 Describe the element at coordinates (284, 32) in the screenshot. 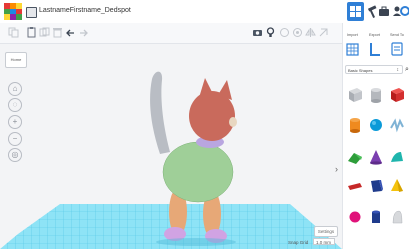

I see `shape-outline-icon` at that location.